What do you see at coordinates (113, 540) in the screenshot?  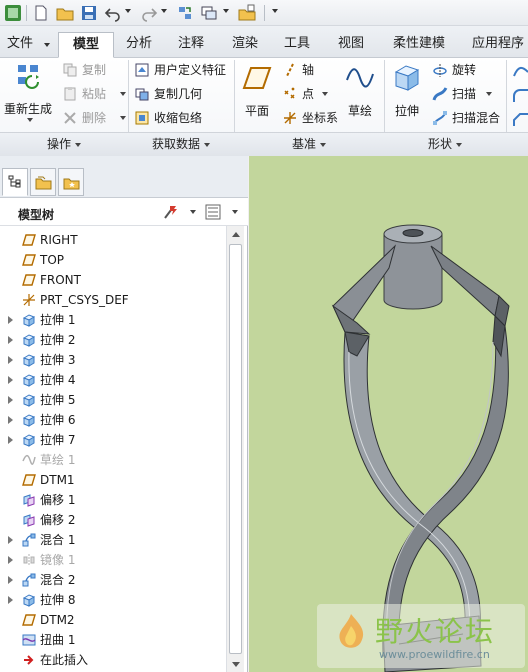 I see `tree-item: 混合 1` at bounding box center [113, 540].